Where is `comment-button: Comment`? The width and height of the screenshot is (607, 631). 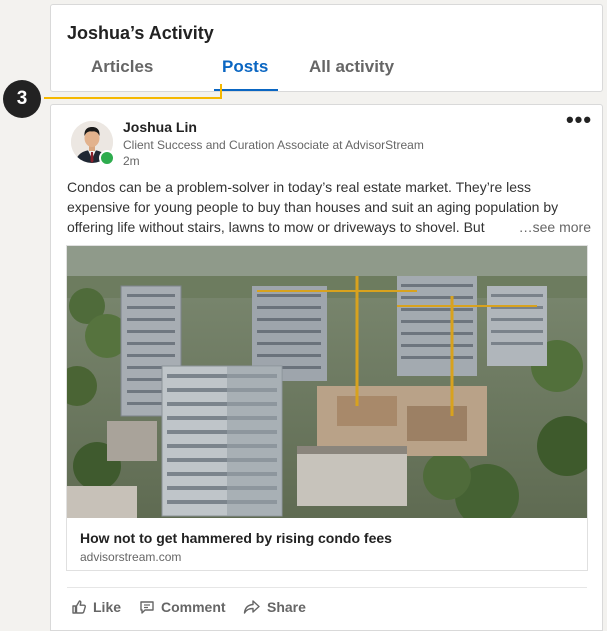 comment-button: Comment is located at coordinates (182, 607).